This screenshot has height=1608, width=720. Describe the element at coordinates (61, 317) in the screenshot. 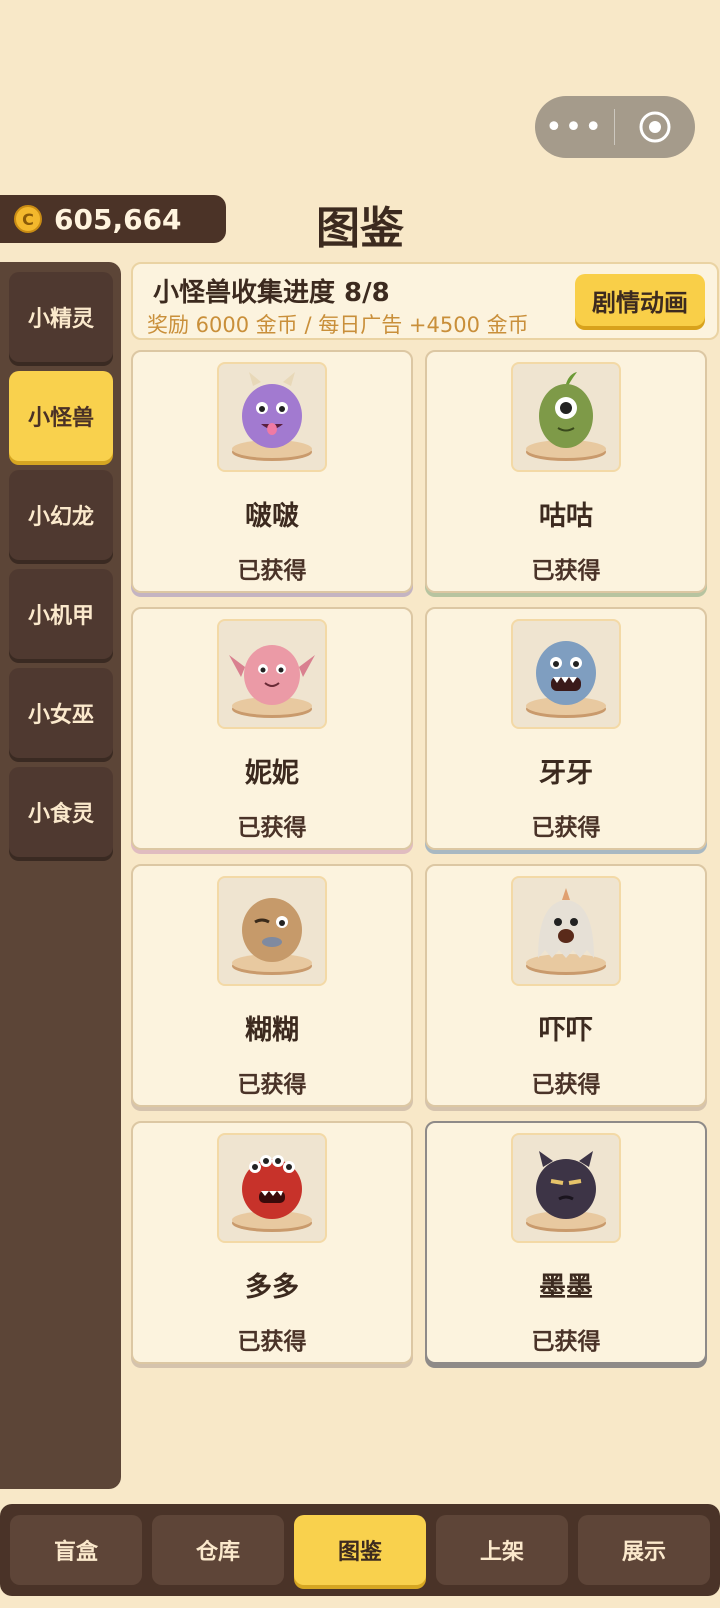

I see `sidebar-item-jingling: 小精灵` at that location.